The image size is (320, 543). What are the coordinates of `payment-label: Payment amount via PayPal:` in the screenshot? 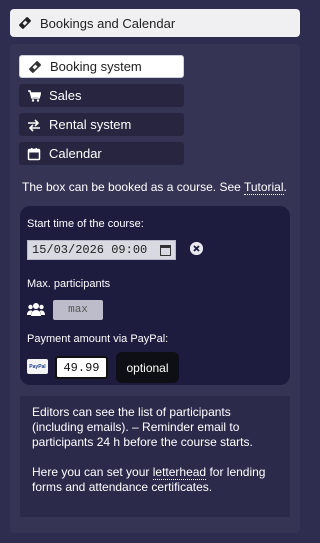 It's located at (98, 339).